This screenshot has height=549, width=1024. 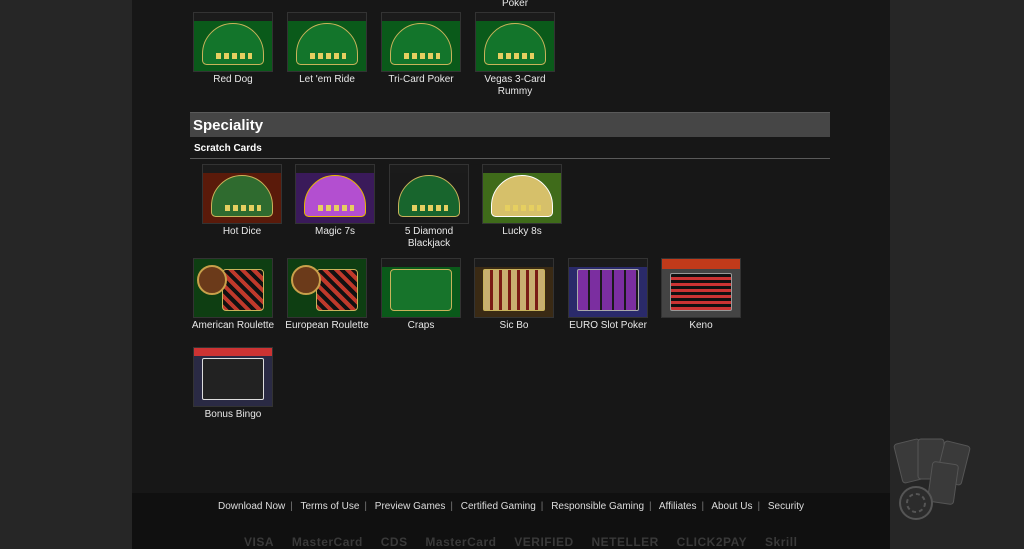 I want to click on game-label: Red Dog, so click(x=233, y=80).